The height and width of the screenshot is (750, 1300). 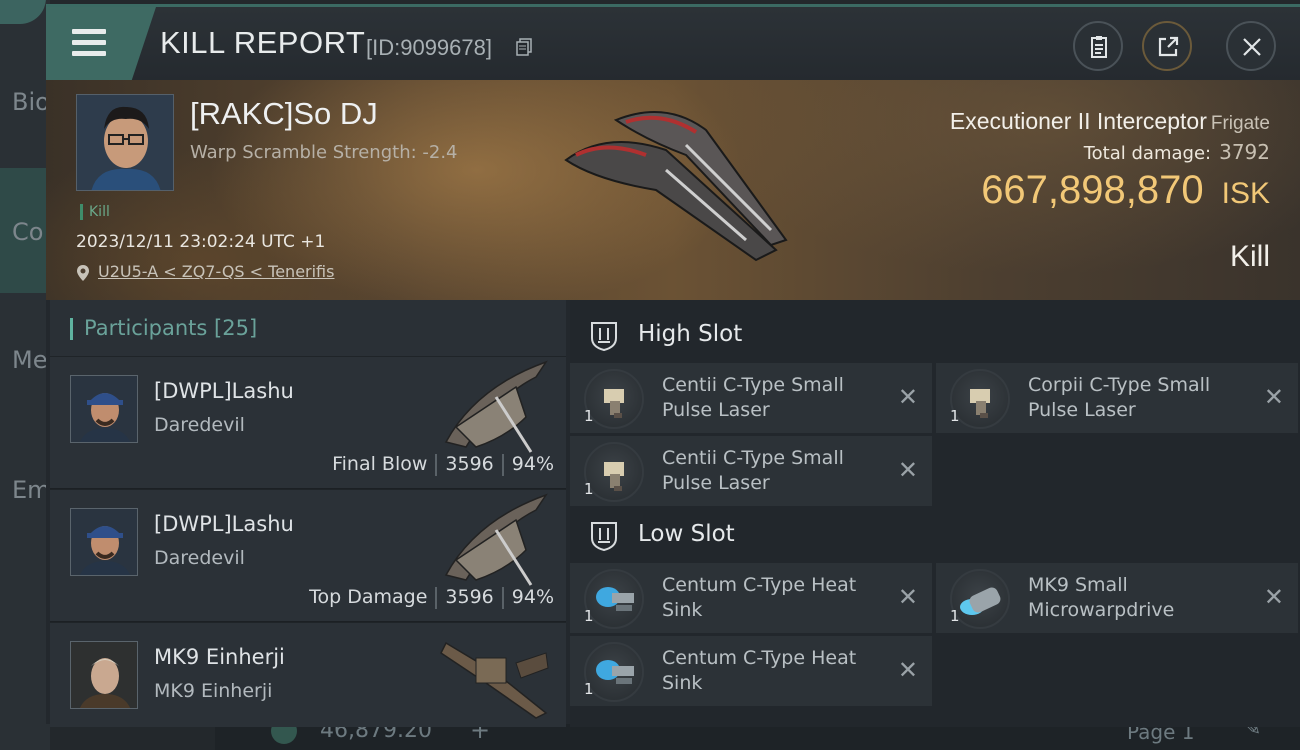 What do you see at coordinates (1092, 190) in the screenshot?
I see `isk-amount: 667,898,870` at bounding box center [1092, 190].